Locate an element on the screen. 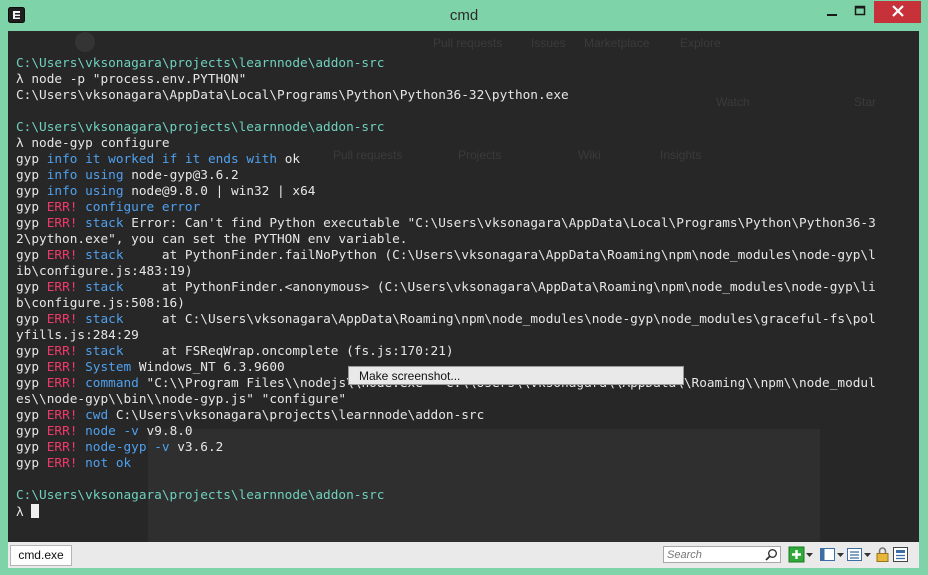  title-bar: cmd is located at coordinates (464, 15).